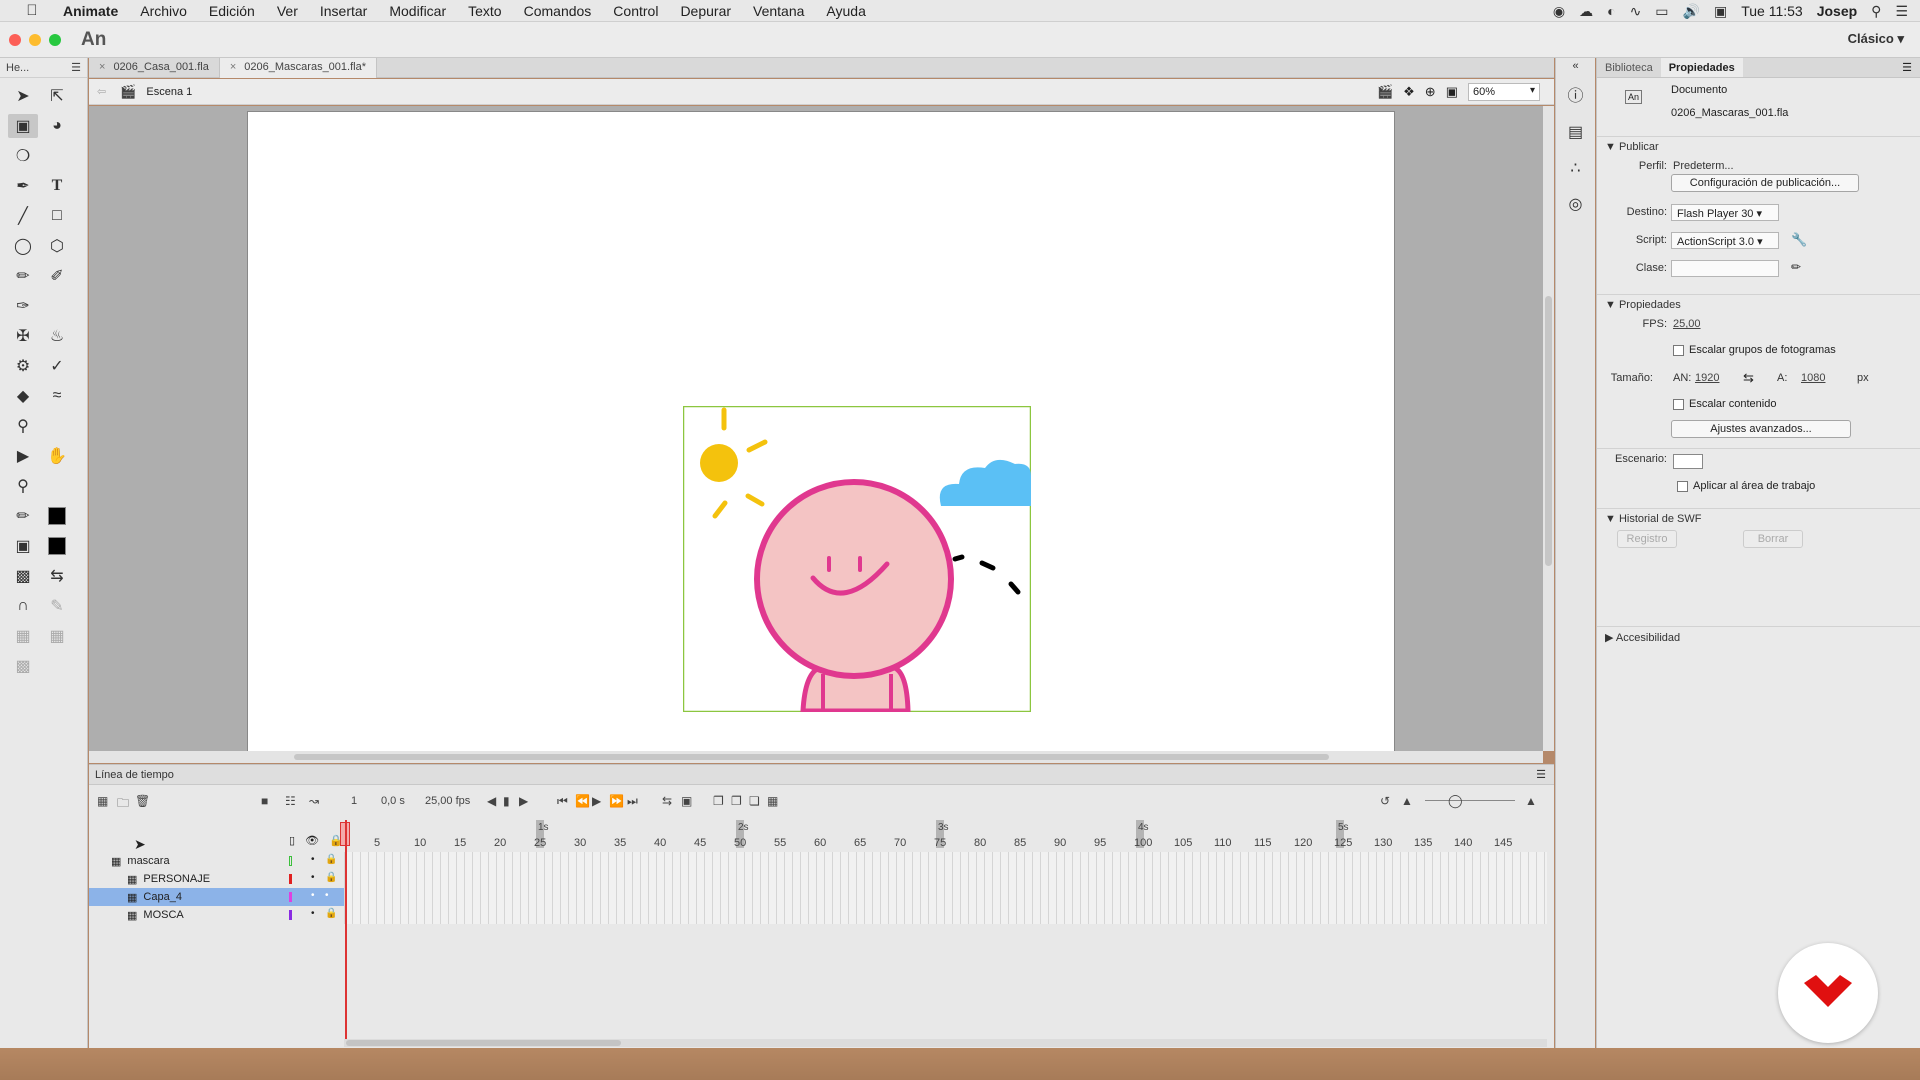  Describe the element at coordinates (57, 336) in the screenshot. I see `paint-bucket-tool-icon: ♨` at that location.